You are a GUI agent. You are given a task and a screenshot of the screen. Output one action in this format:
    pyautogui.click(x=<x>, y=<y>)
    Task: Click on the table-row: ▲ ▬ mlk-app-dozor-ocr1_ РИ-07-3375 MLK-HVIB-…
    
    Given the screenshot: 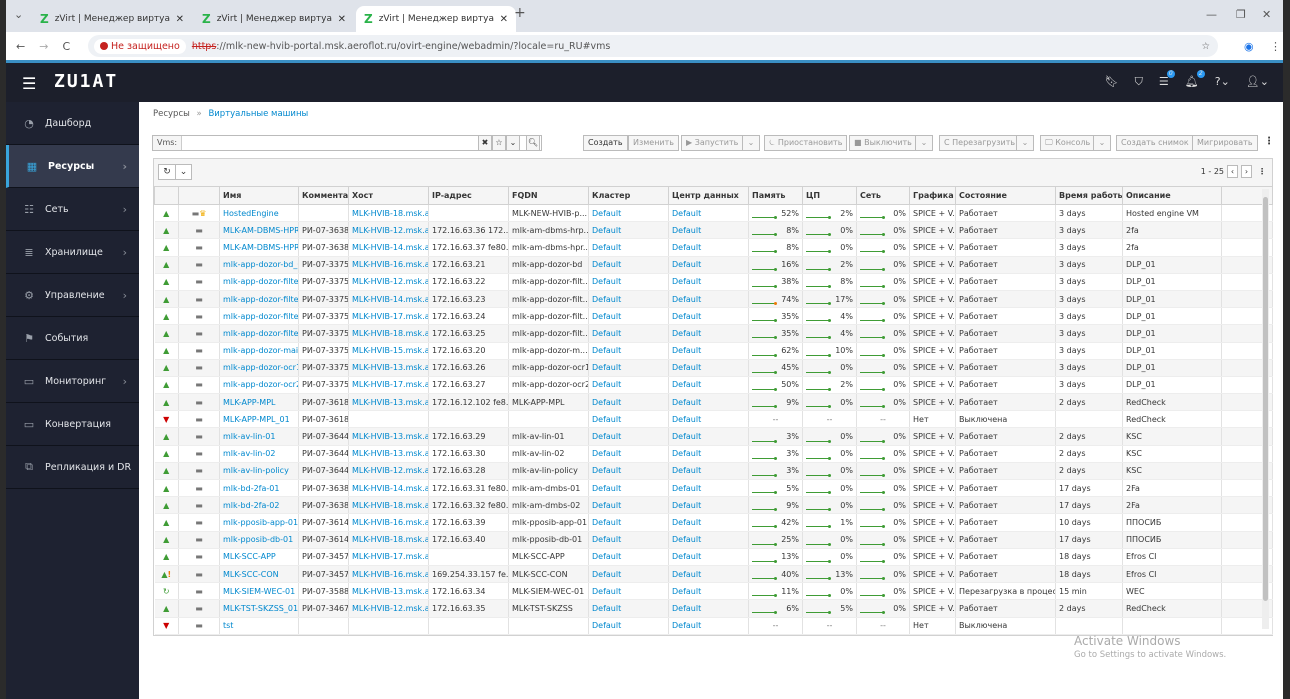 What is the action you would take?
    pyautogui.click(x=713, y=368)
    